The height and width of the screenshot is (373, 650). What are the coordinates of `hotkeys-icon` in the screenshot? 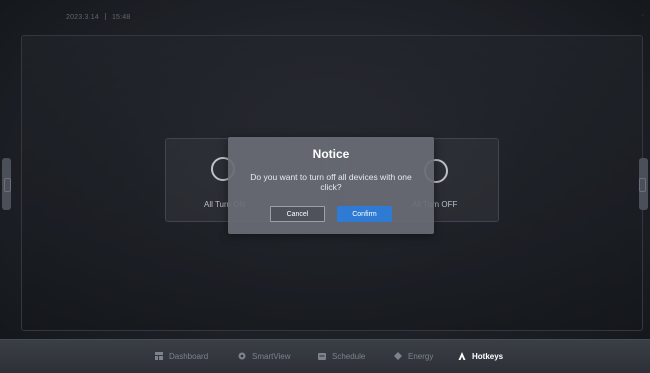 It's located at (462, 356).